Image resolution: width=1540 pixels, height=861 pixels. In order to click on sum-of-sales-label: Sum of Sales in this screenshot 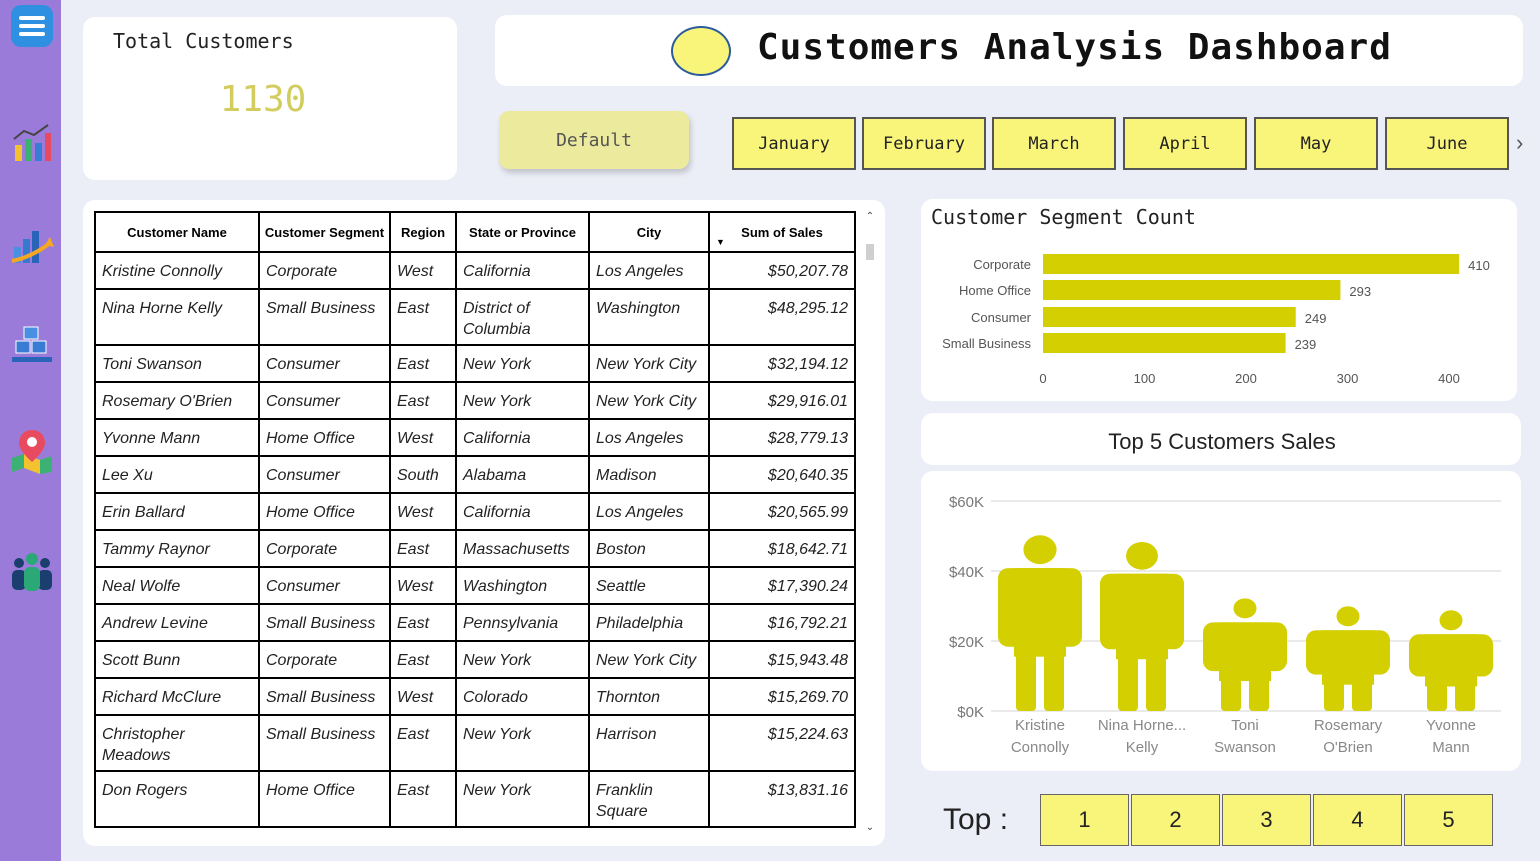, I will do `click(782, 232)`.